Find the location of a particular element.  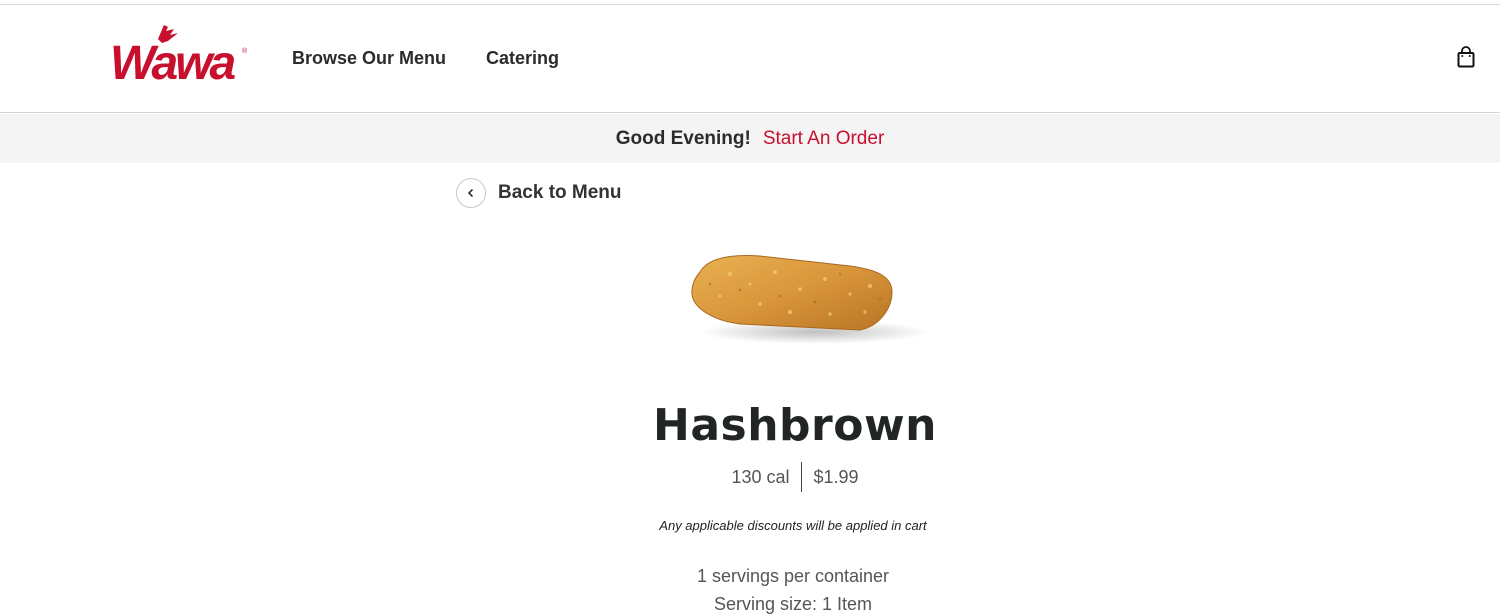

chevron-left-icon is located at coordinates (470, 193).